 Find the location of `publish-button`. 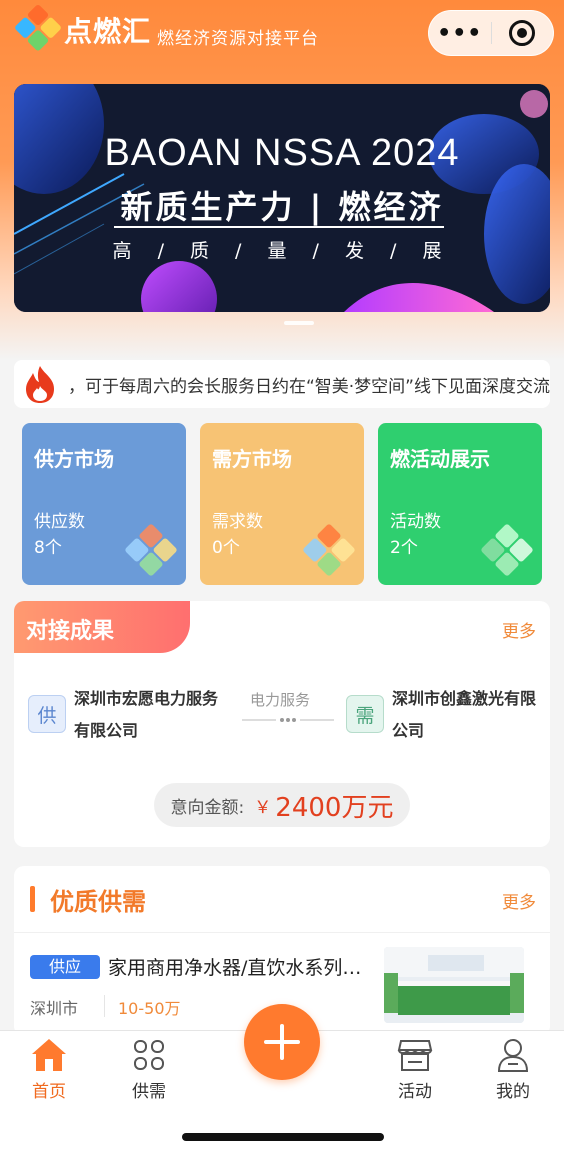

publish-button is located at coordinates (282, 1042).